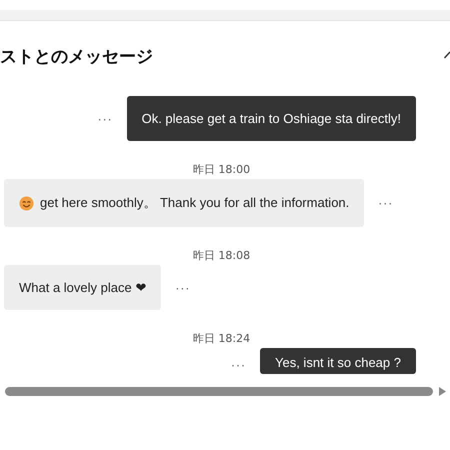 The image size is (450, 450). Describe the element at coordinates (26, 203) in the screenshot. I see `smiley-icon` at that location.